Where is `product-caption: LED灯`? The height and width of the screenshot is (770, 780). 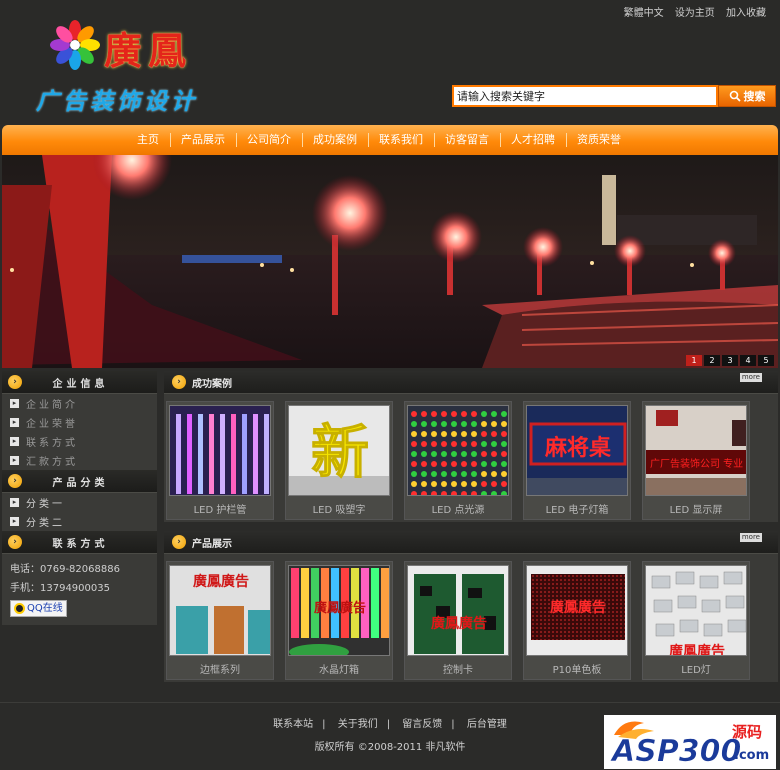
product-caption: LED灯 is located at coordinates (696, 670).